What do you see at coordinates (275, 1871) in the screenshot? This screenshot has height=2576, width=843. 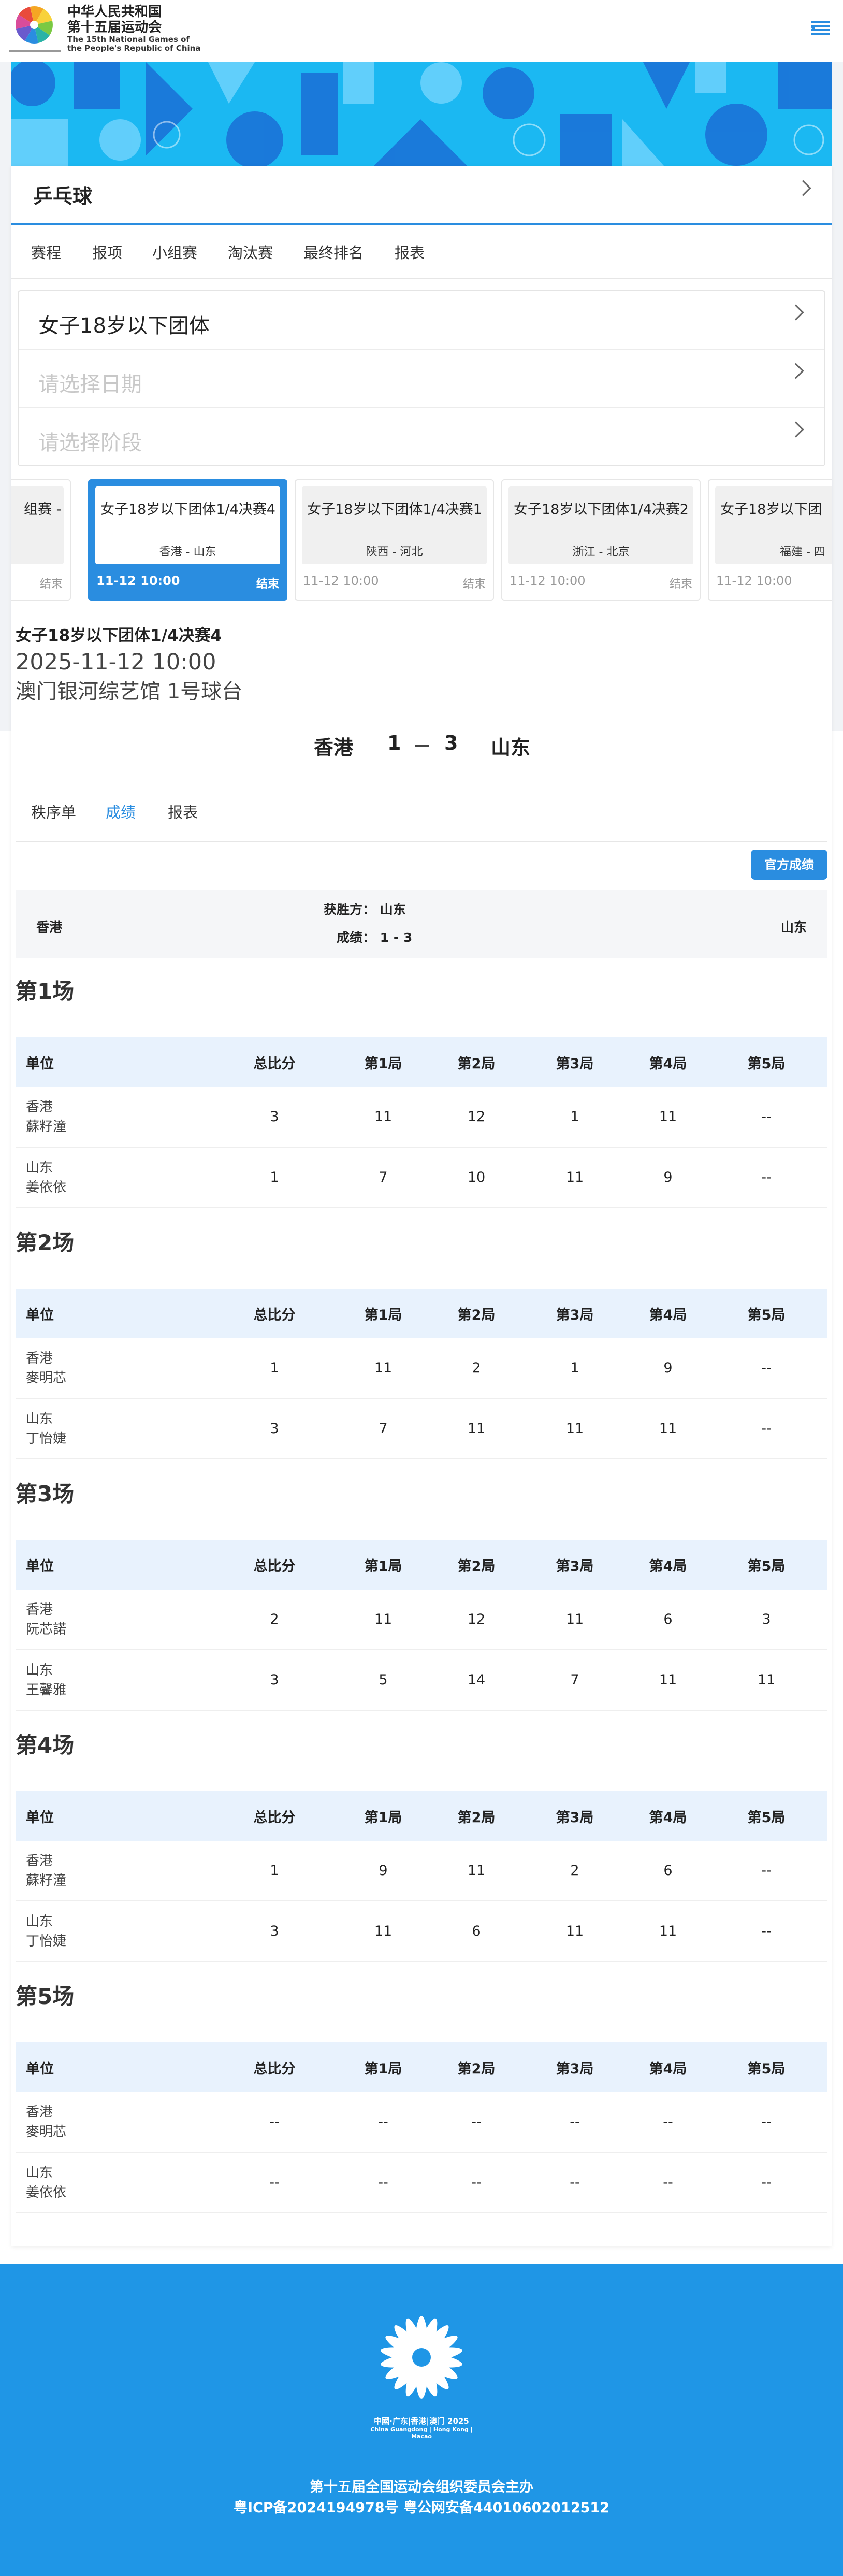 I see `total-score-cell: 1` at bounding box center [275, 1871].